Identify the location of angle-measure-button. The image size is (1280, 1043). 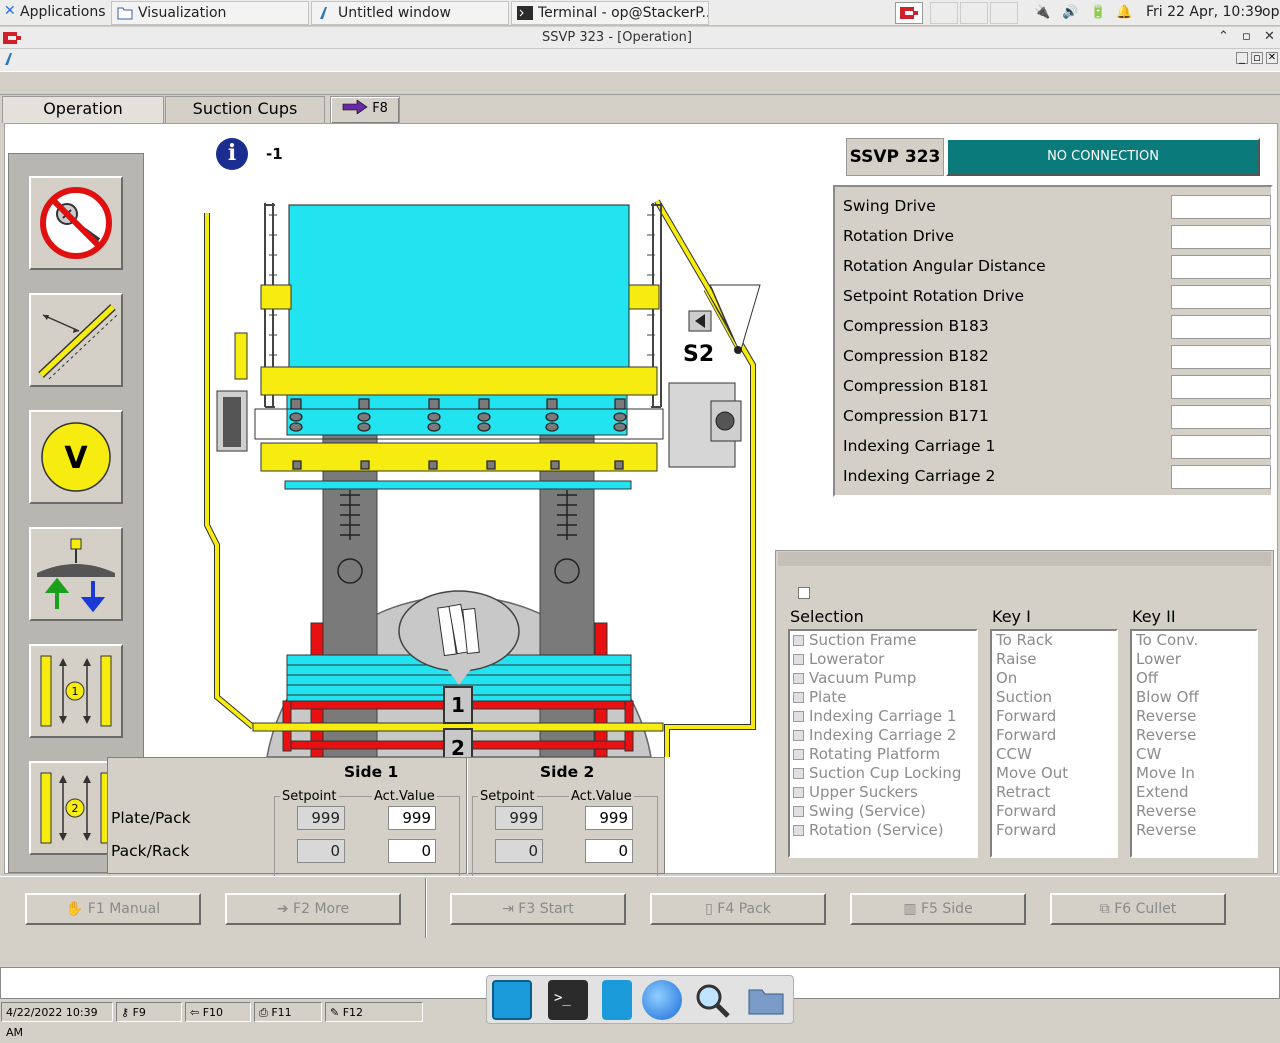
(76, 340).